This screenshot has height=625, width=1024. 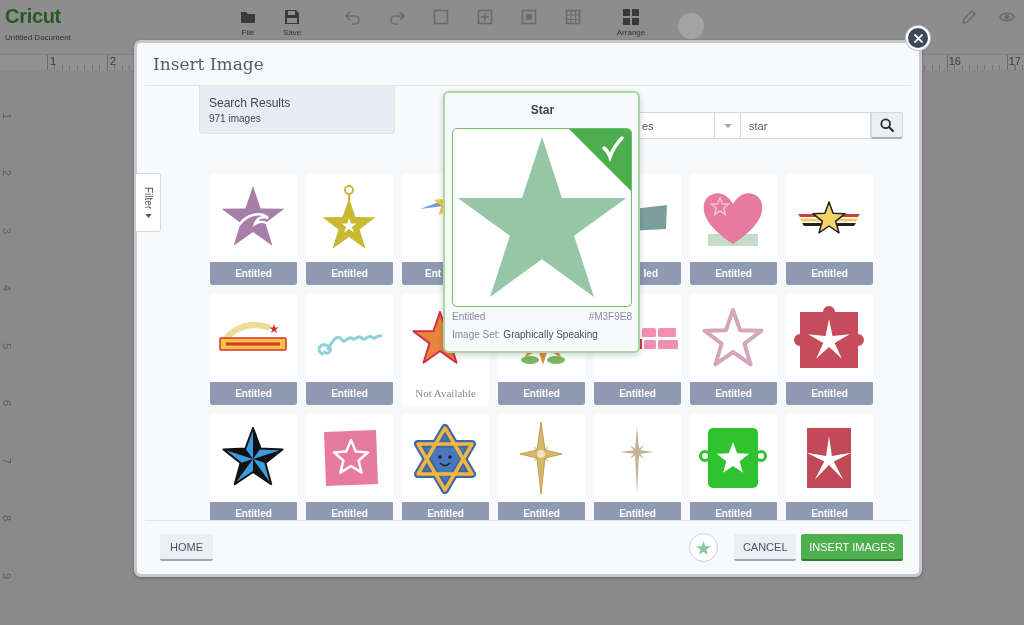 I want to click on ruler-number: 1, so click(x=53, y=61).